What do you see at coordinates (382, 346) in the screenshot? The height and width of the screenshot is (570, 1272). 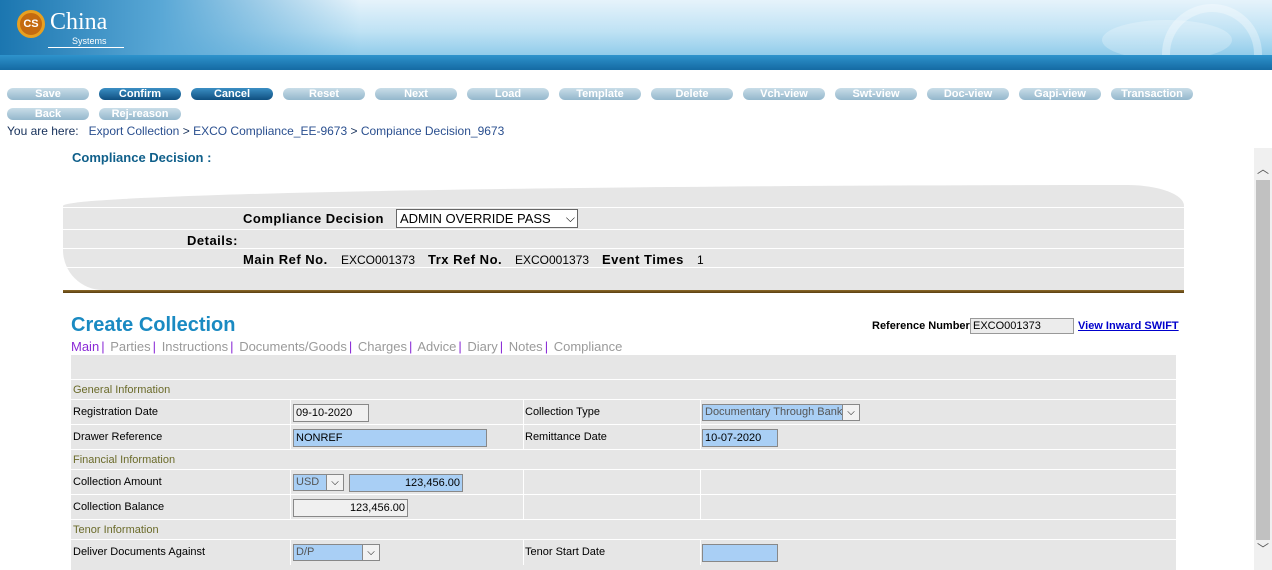 I see `tab-charges: Charges` at bounding box center [382, 346].